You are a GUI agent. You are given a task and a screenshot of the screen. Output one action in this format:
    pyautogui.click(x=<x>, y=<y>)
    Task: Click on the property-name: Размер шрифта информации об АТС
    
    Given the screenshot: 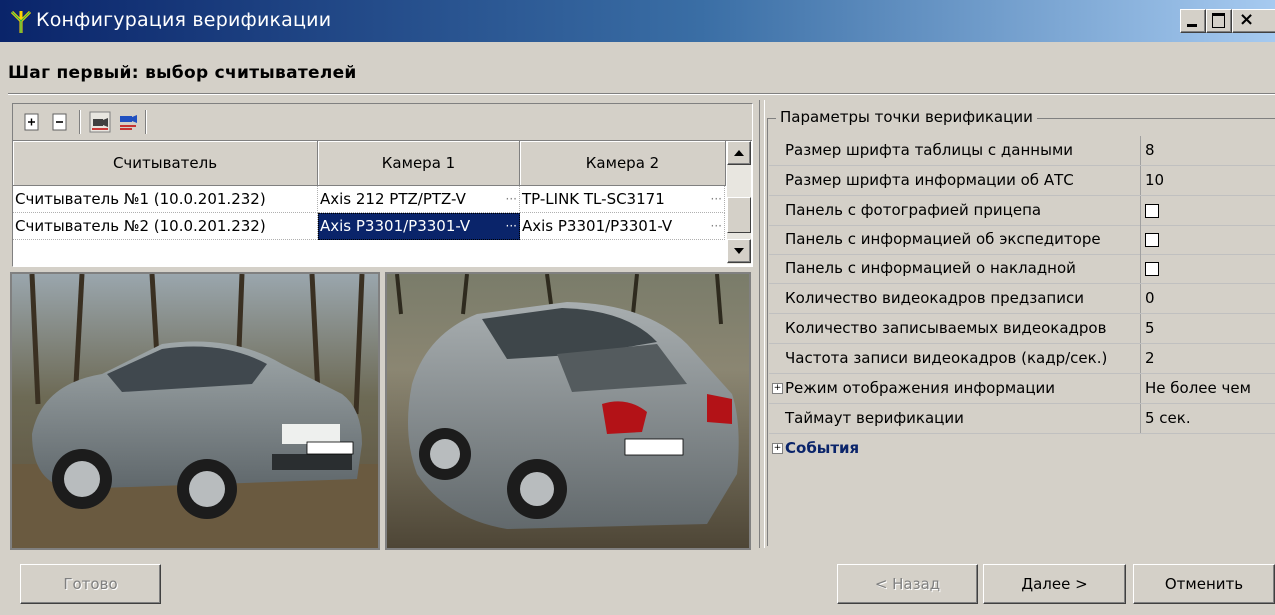 What is the action you would take?
    pyautogui.click(x=955, y=180)
    